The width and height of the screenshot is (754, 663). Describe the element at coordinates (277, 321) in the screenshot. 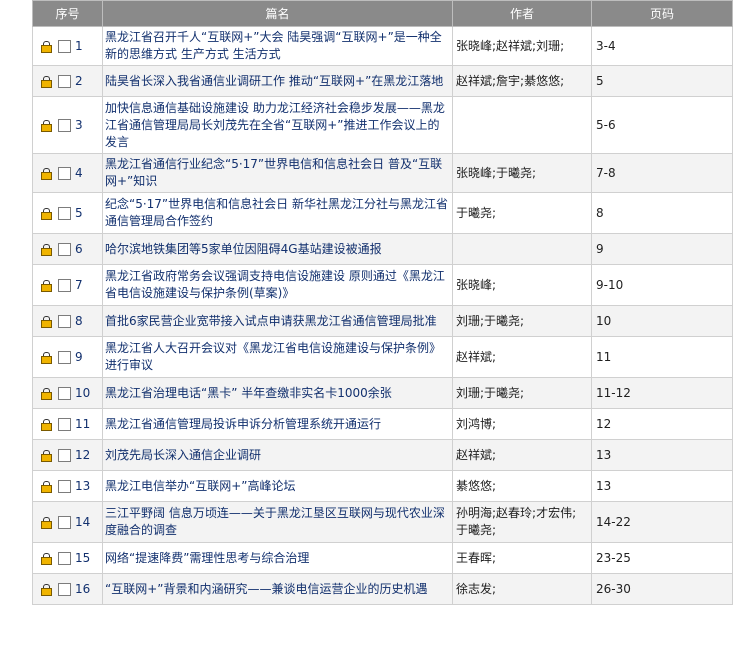

I see `article-title-link: 首批6家民营企业宽带接入试点申请获黑龙江省通信管理局批准` at that location.